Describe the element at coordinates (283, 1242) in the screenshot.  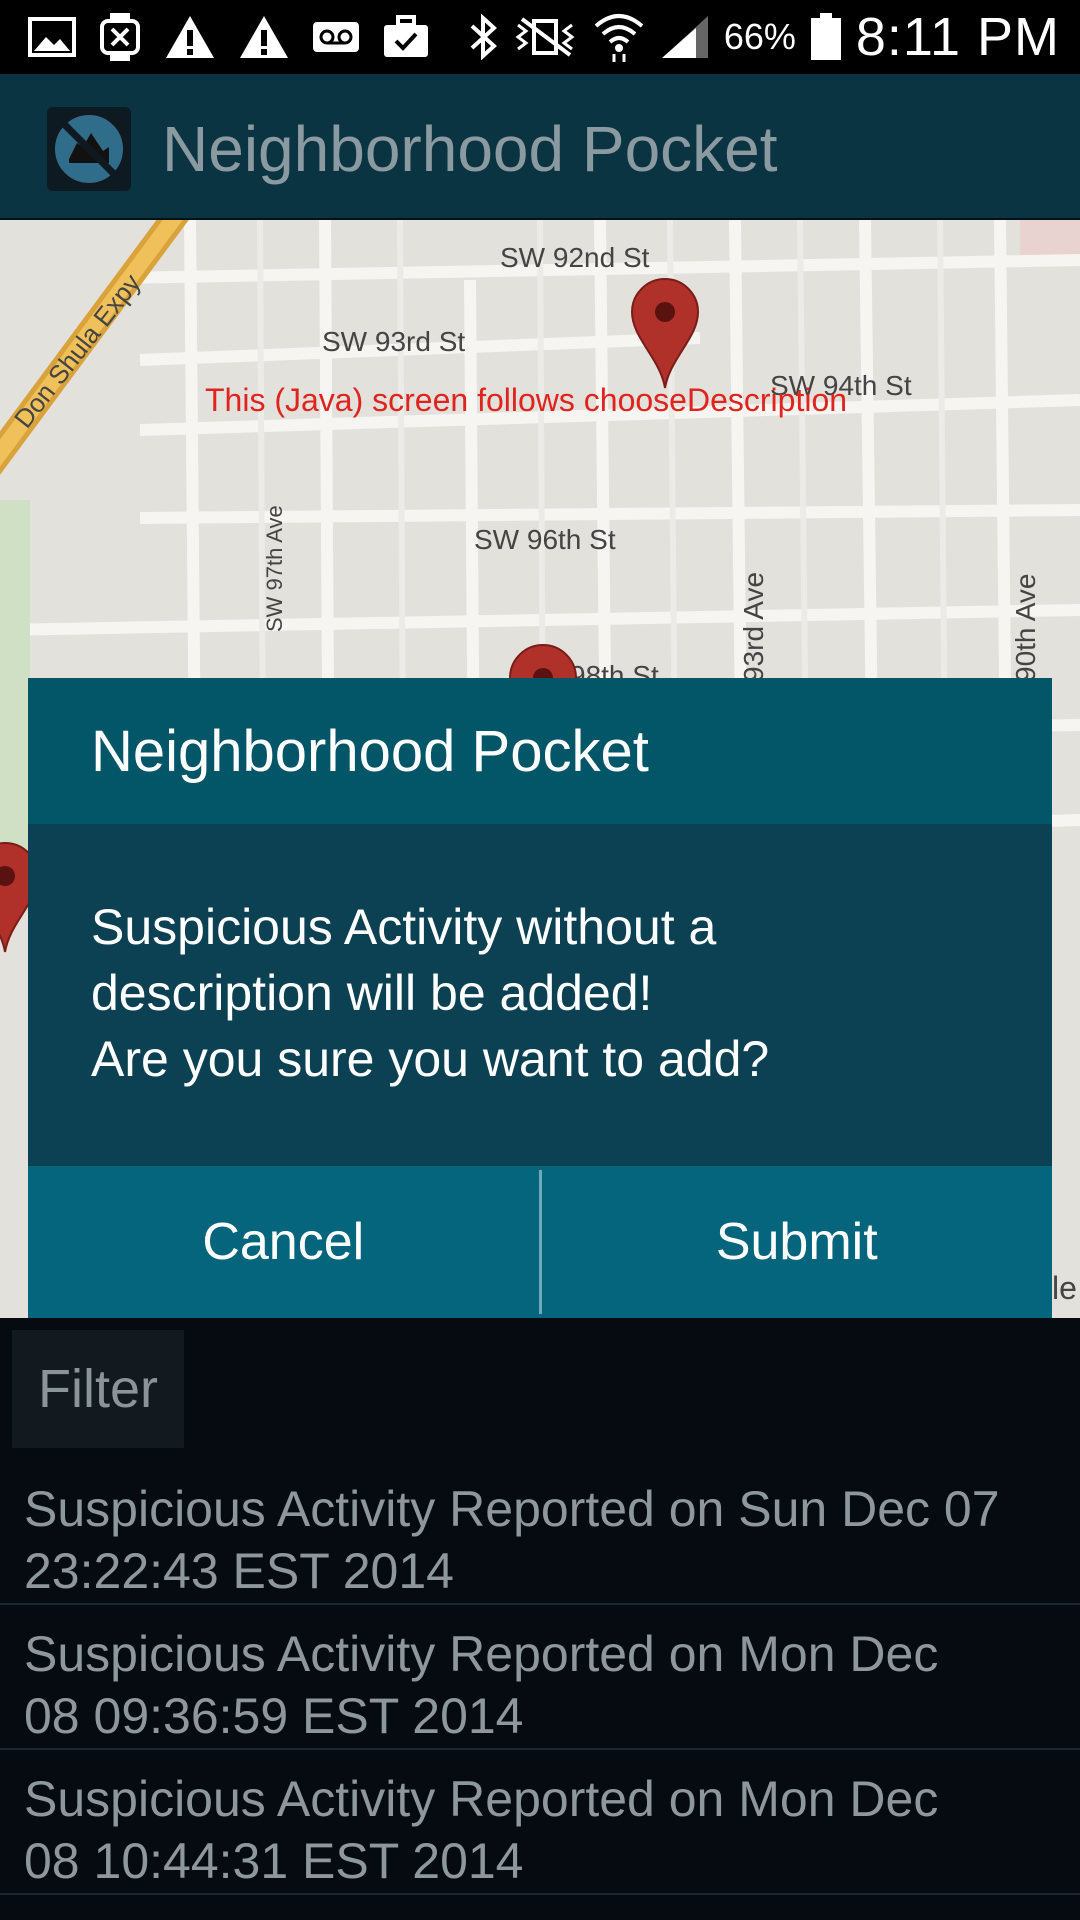
I see `cancel-button: Cancel` at that location.